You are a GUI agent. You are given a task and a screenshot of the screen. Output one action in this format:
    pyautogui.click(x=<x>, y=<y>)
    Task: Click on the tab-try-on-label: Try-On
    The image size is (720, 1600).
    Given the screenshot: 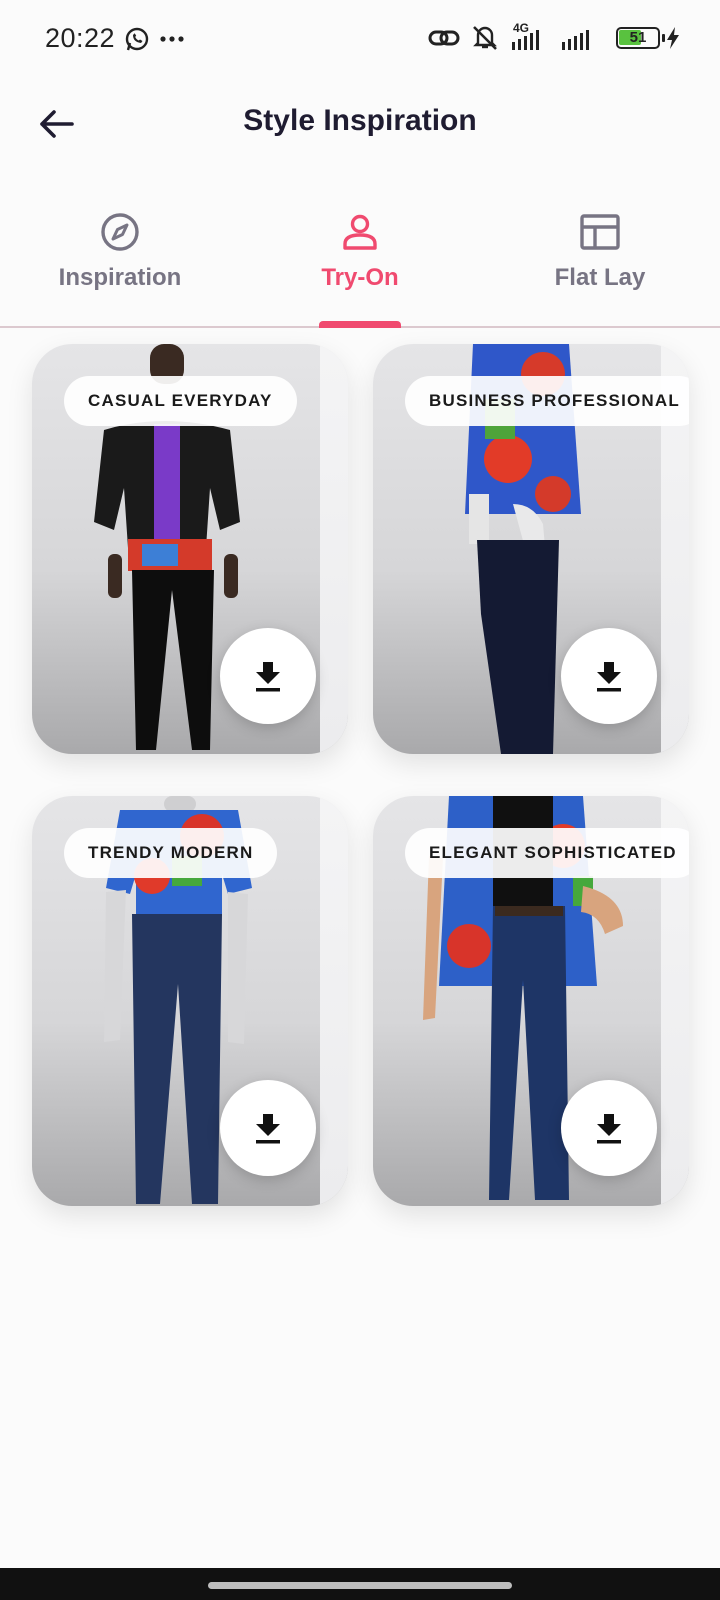 What is the action you would take?
    pyautogui.click(x=360, y=277)
    